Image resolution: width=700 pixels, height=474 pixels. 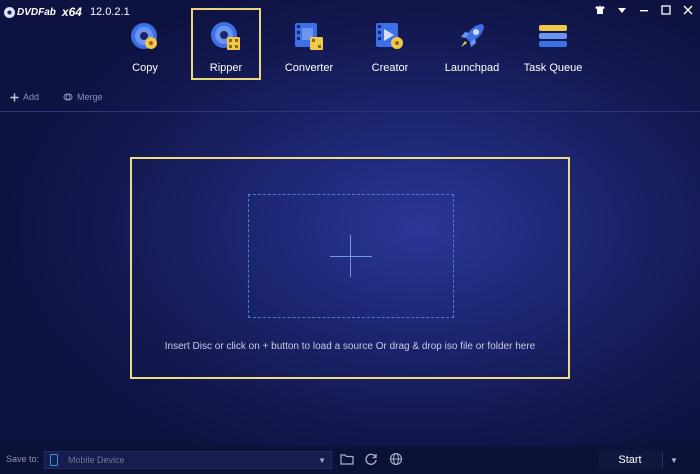 What do you see at coordinates (674, 460) in the screenshot?
I see `start-options-chevron-icon: ▼` at bounding box center [674, 460].